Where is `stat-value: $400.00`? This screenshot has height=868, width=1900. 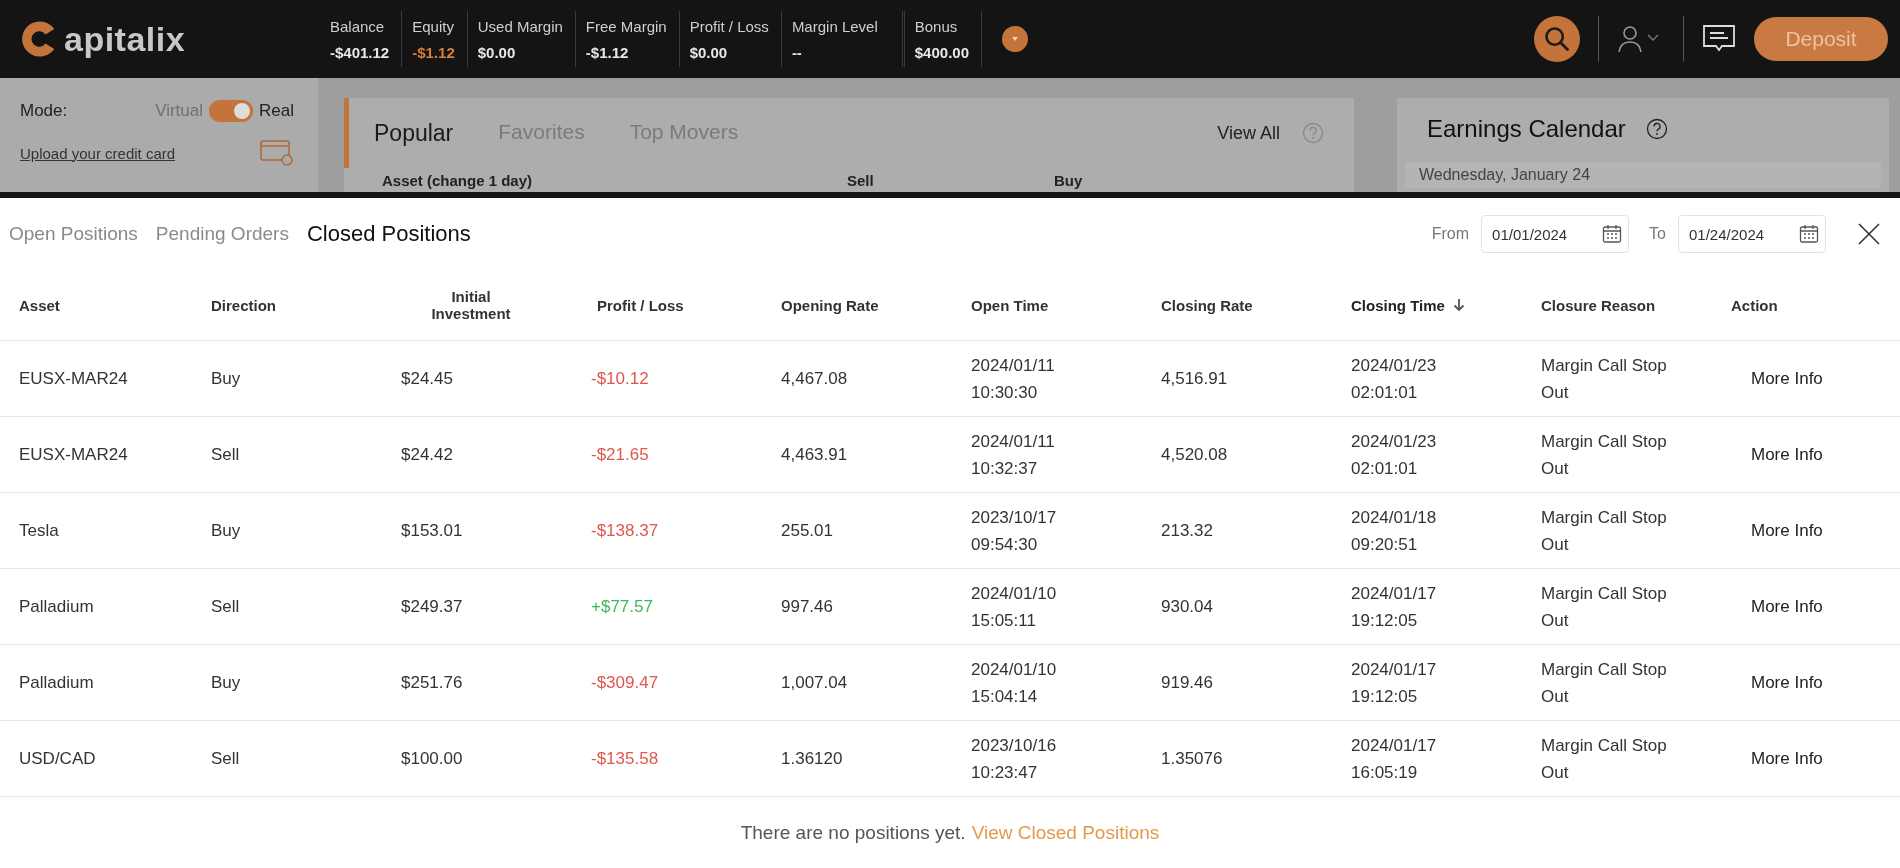 stat-value: $400.00 is located at coordinates (941, 52).